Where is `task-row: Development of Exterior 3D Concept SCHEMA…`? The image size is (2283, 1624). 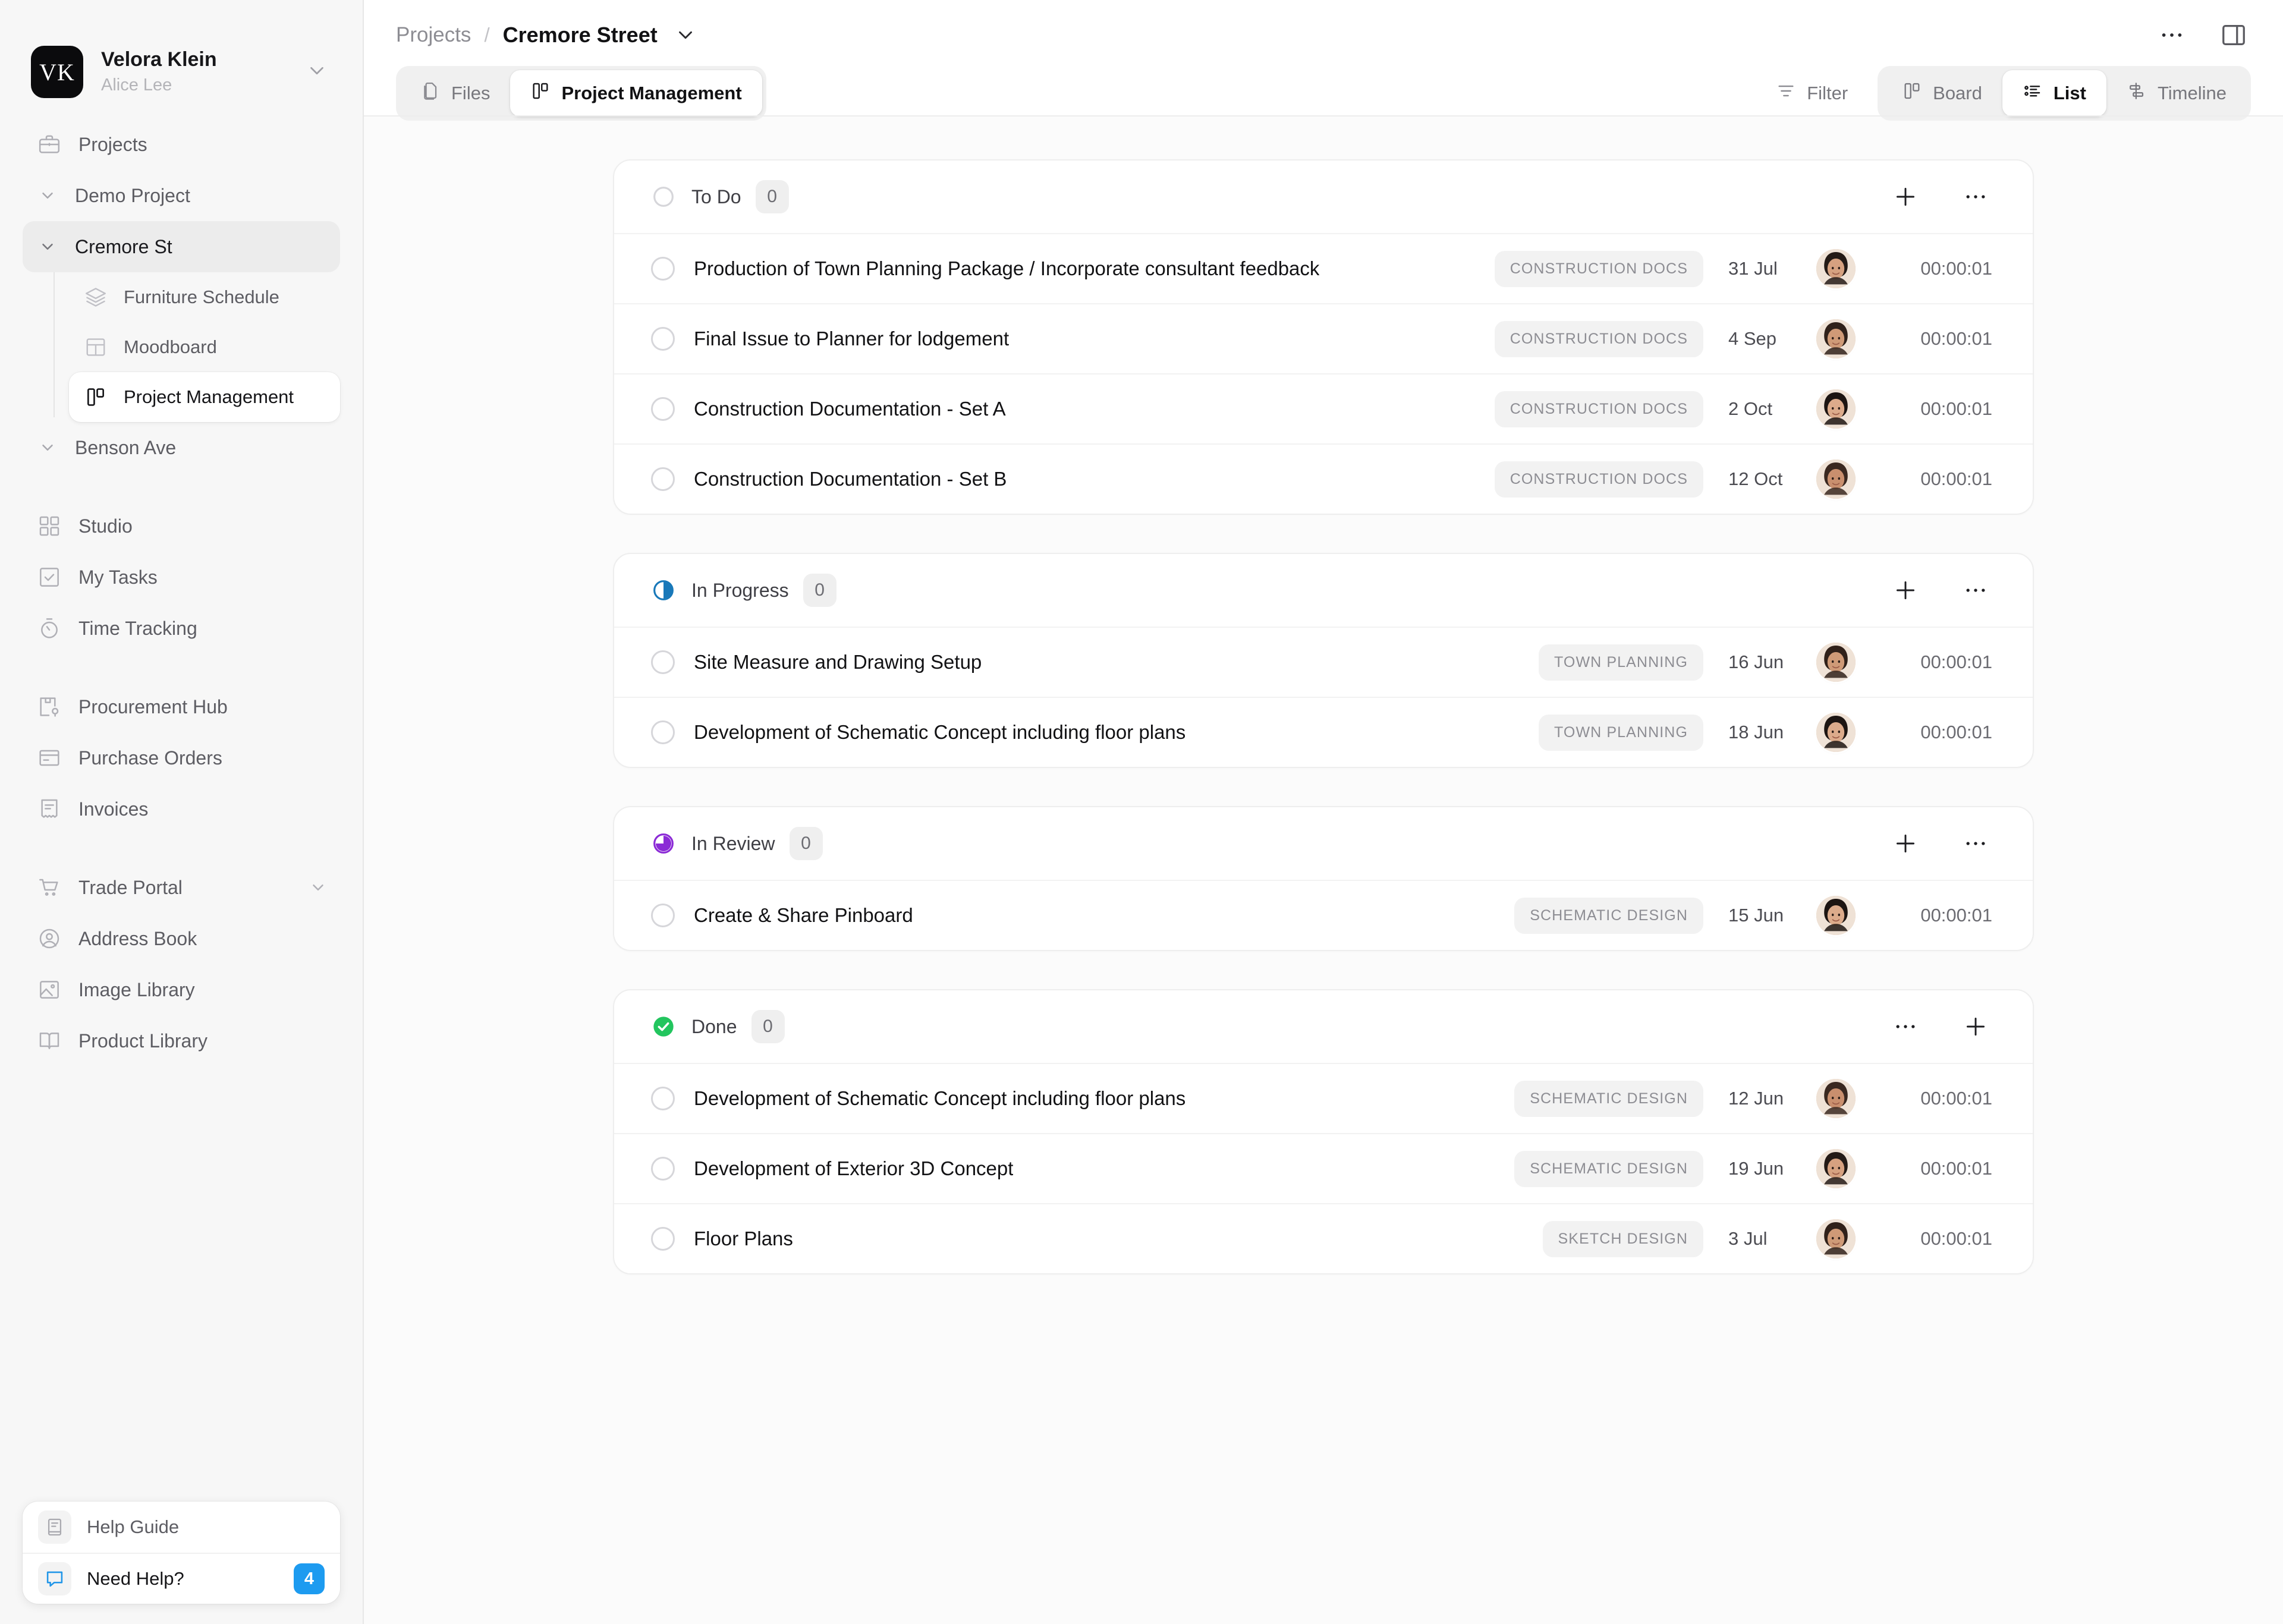 task-row: Development of Exterior 3D Concept SCHEMA… is located at coordinates (1323, 1168).